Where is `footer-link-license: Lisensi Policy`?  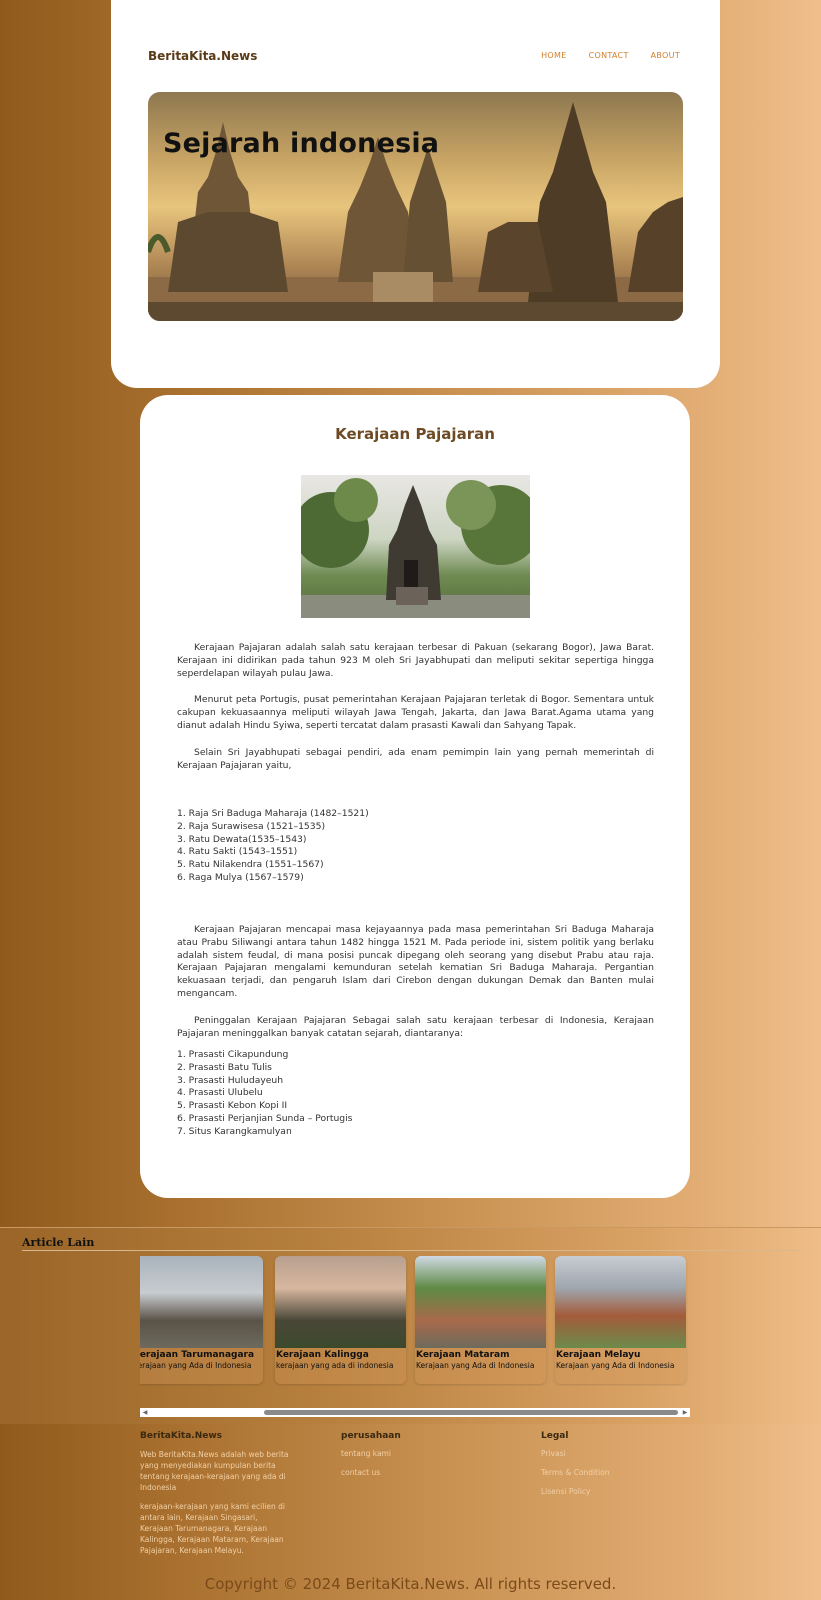
footer-link-license: Lisensi Policy is located at coordinates (616, 1491).